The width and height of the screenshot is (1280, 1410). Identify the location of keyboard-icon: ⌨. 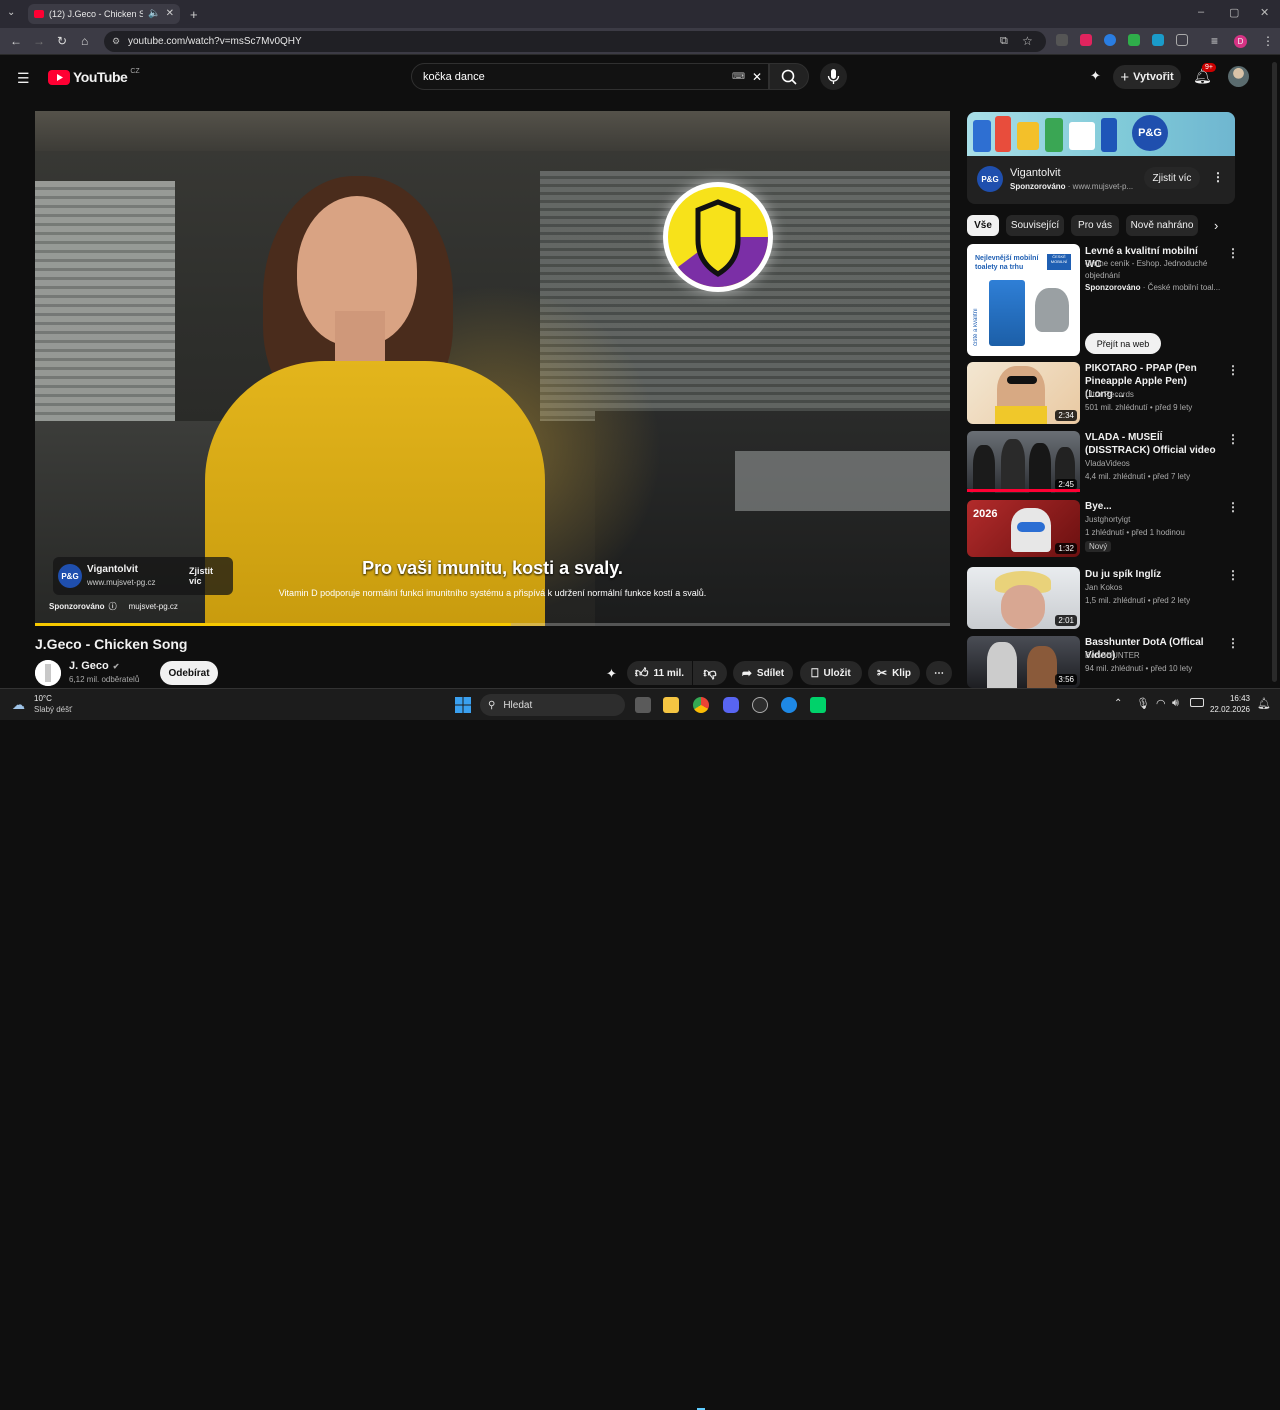
(738, 76).